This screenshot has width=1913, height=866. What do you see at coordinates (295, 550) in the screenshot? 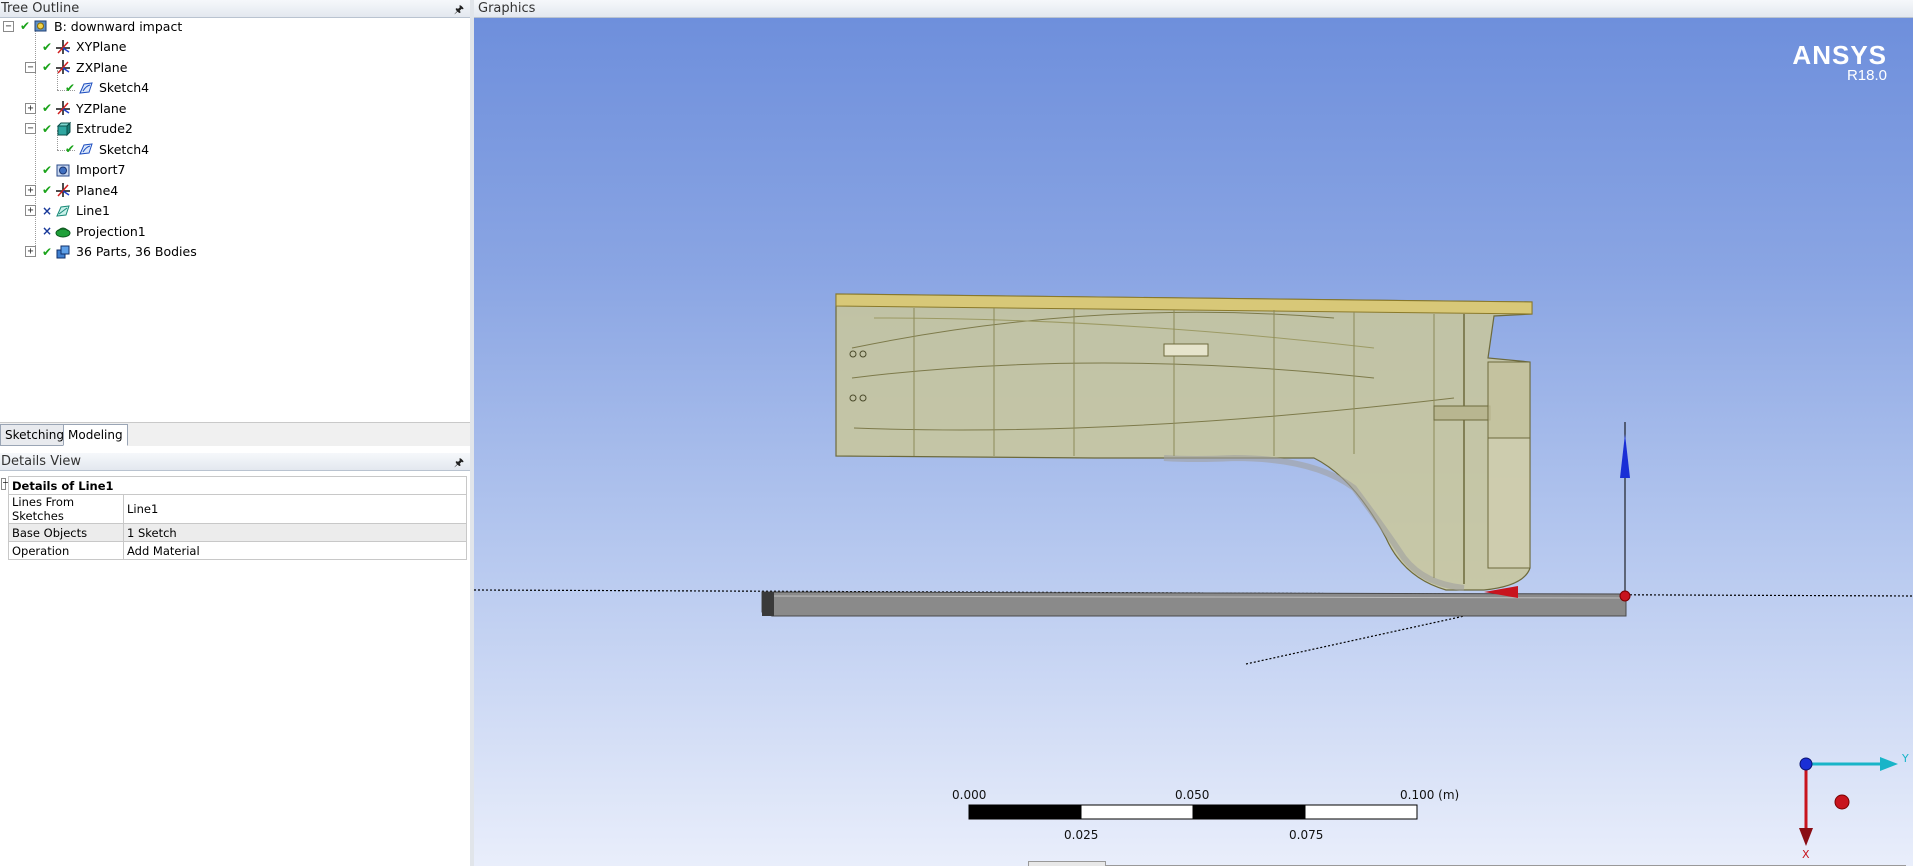
I see `details-value: Add Material` at bounding box center [295, 550].